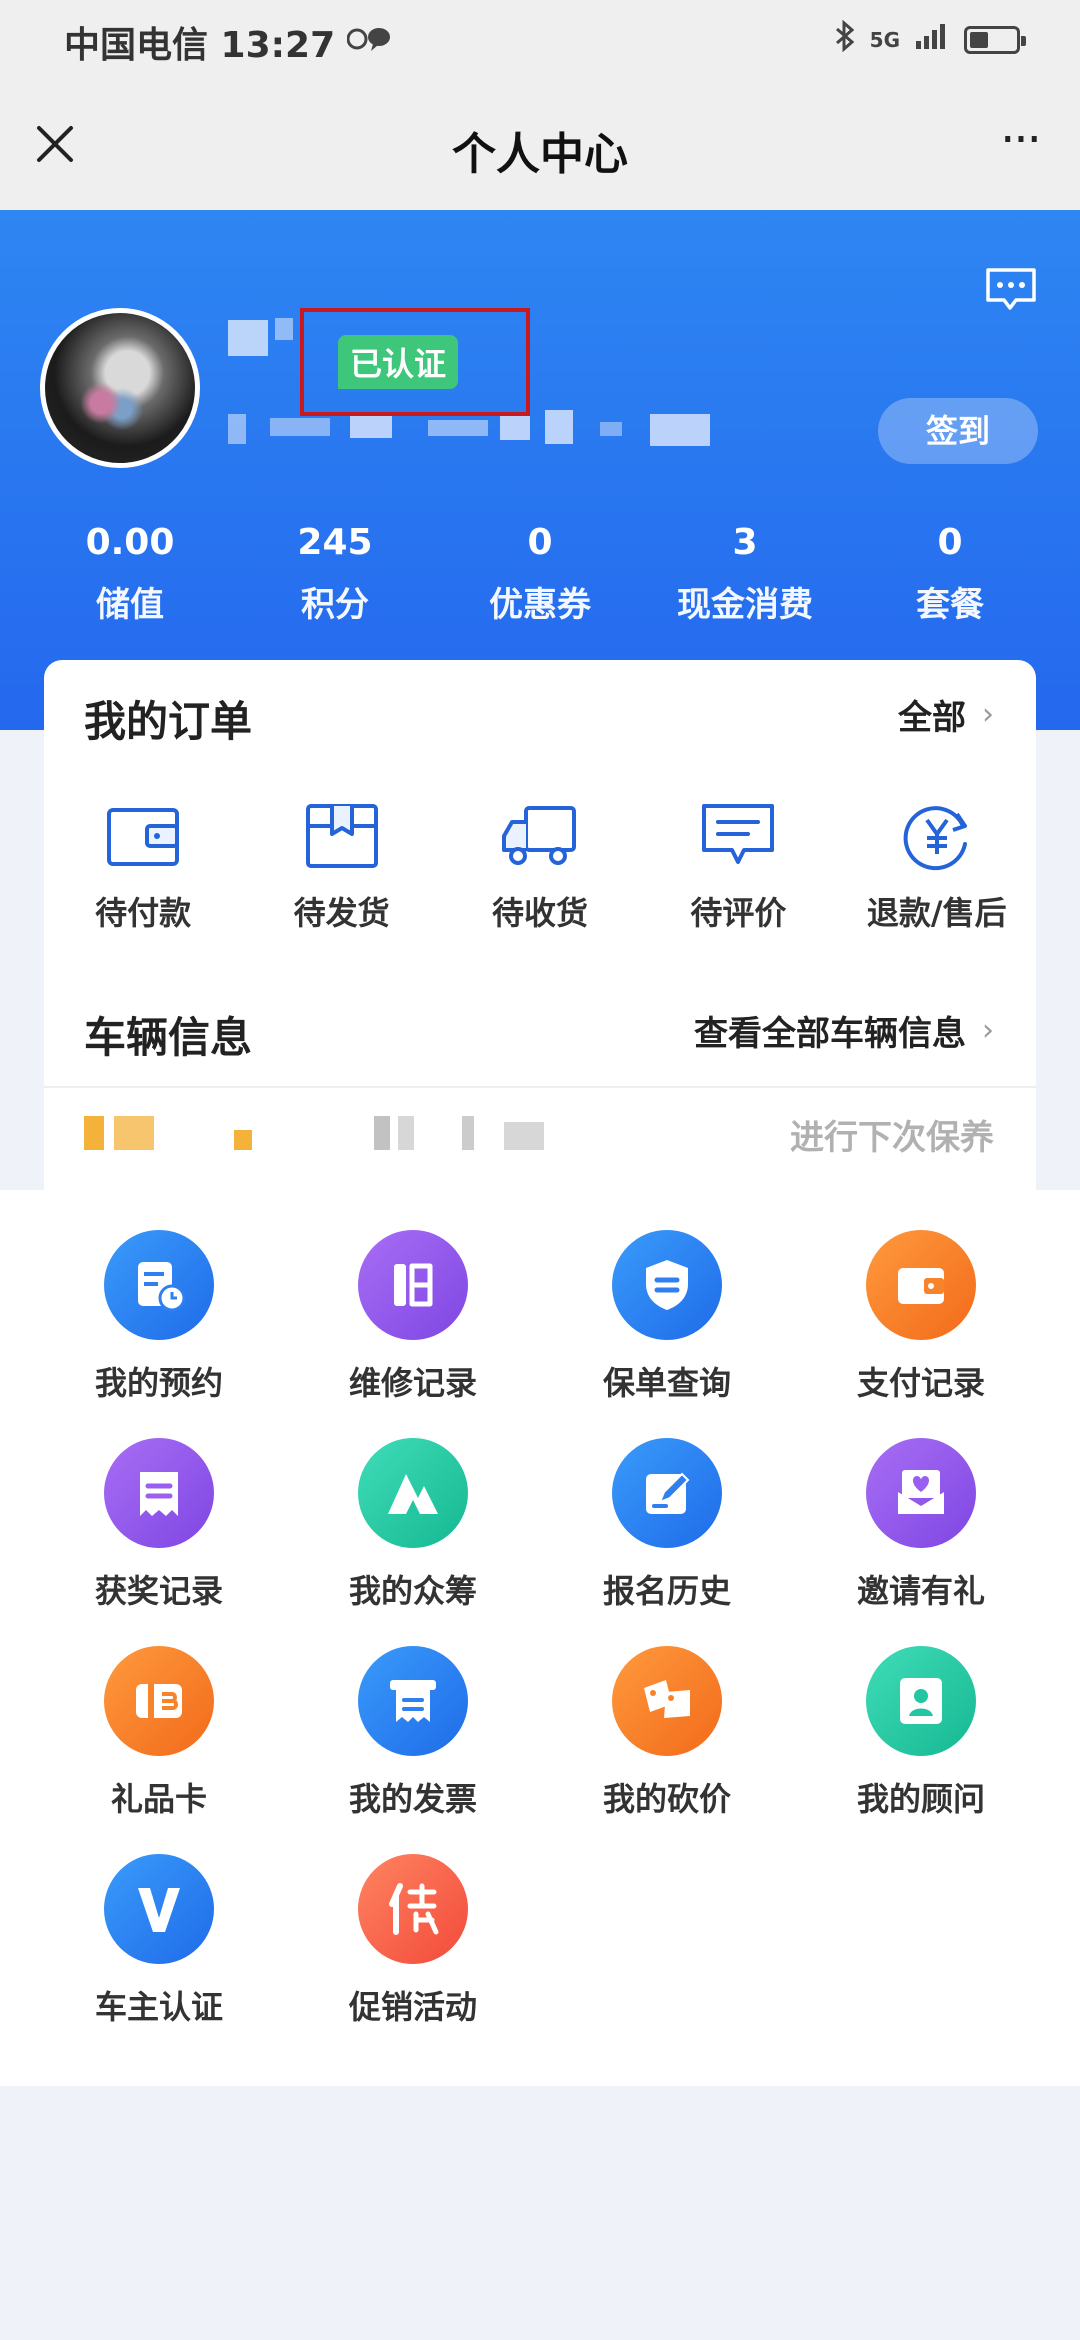 The image size is (1080, 2340). Describe the element at coordinates (884, 39) in the screenshot. I see `network-label: 5G` at that location.